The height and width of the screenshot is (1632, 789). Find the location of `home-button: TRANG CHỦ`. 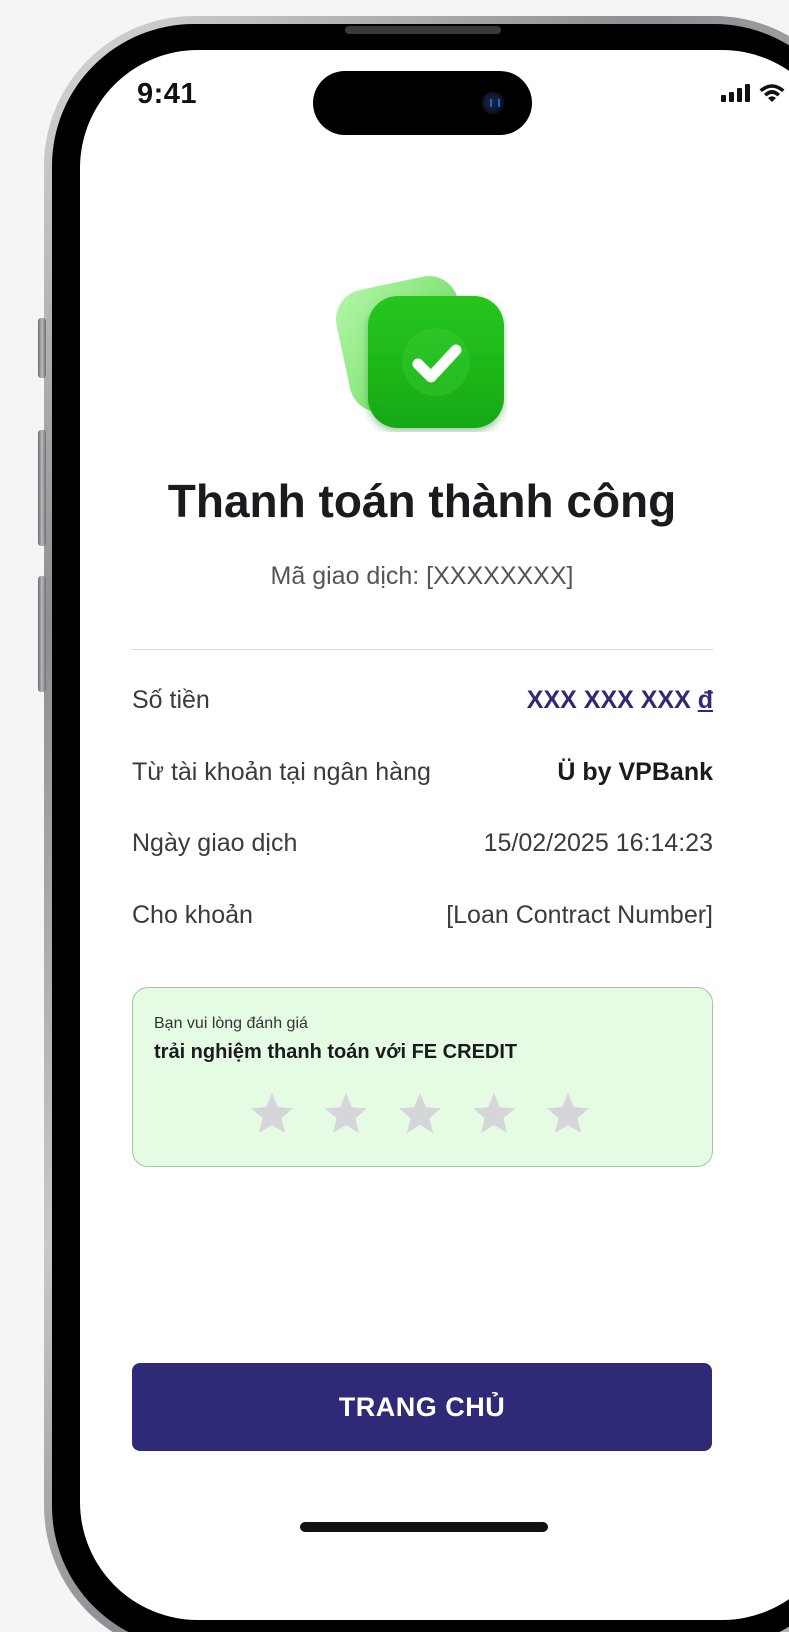

home-button: TRANG CHỦ is located at coordinates (422, 1407).